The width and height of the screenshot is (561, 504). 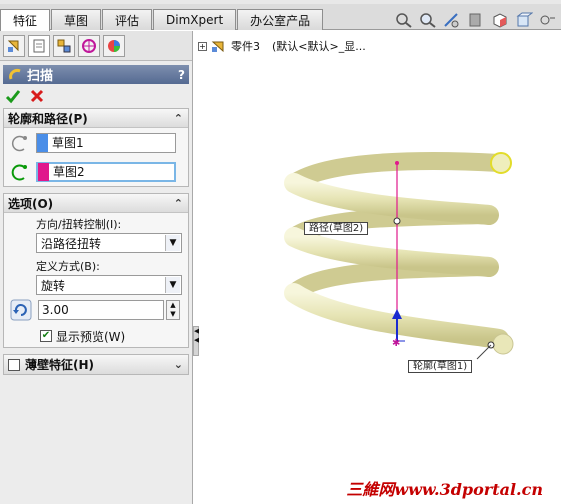 I want to click on tab-dimxpert: DimXpert, so click(x=195, y=19).